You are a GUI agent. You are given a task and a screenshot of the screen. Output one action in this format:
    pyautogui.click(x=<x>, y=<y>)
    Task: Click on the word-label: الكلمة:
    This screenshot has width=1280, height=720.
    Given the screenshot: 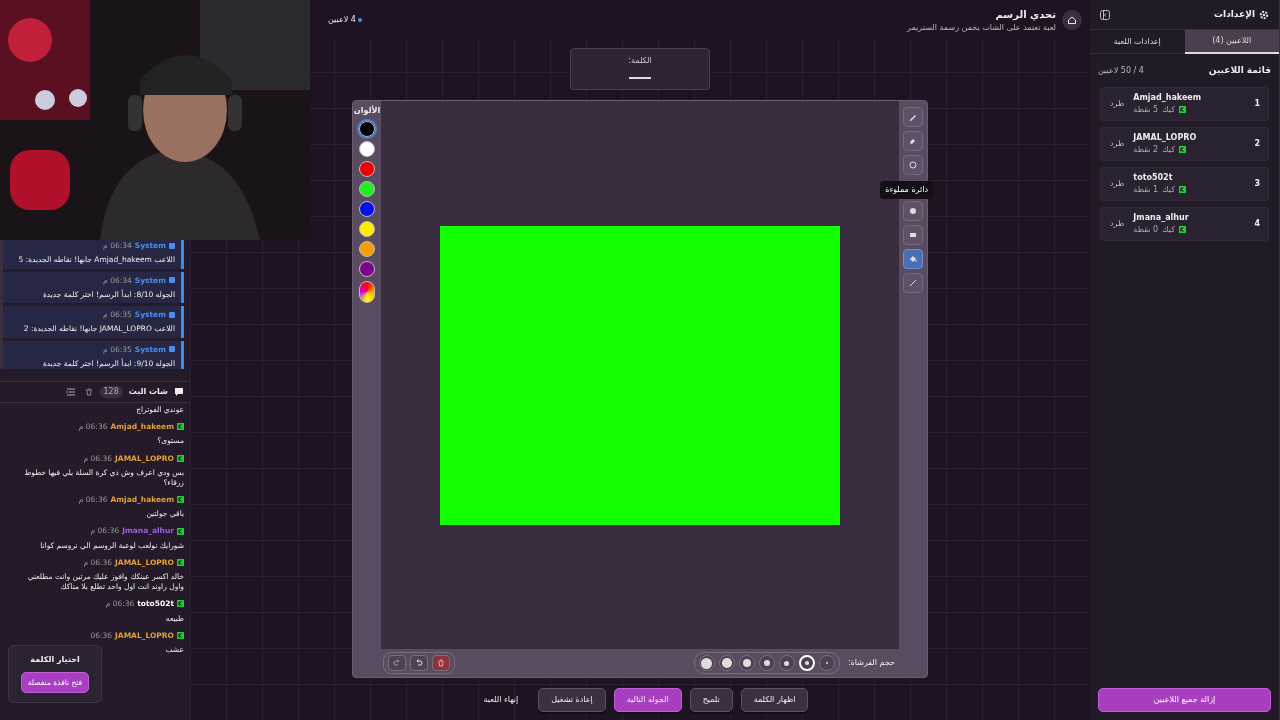 What is the action you would take?
    pyautogui.click(x=640, y=61)
    